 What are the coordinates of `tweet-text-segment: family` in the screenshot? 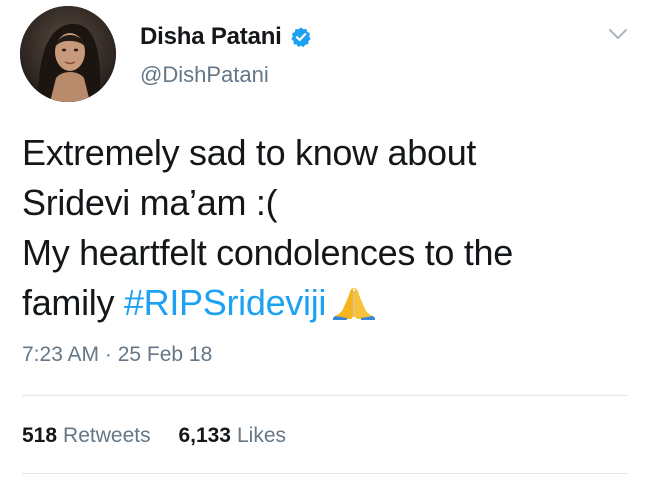 It's located at (73, 302).